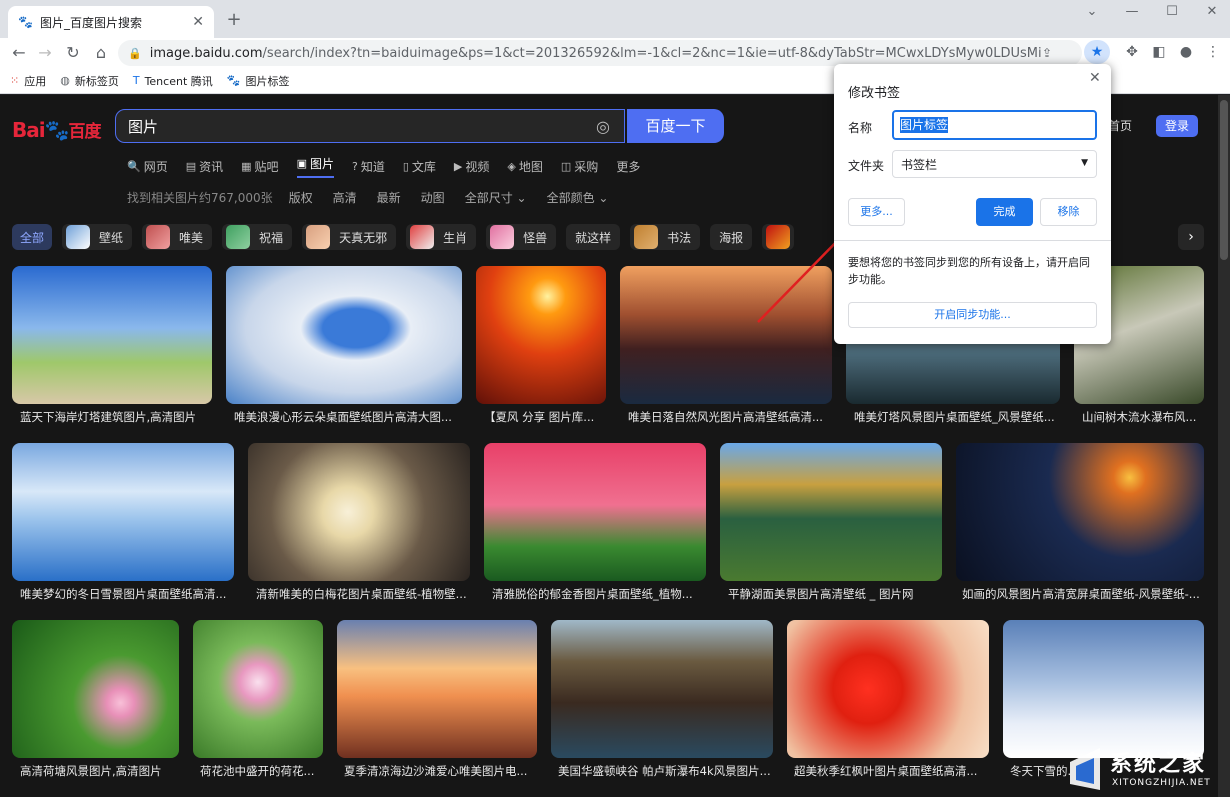 Image resolution: width=1230 pixels, height=797 pixels. What do you see at coordinates (258, 689) in the screenshot?
I see `image-lotus-flower` at bounding box center [258, 689].